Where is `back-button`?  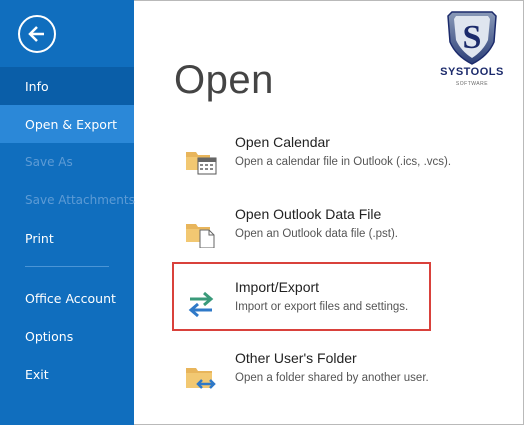 back-button is located at coordinates (37, 34).